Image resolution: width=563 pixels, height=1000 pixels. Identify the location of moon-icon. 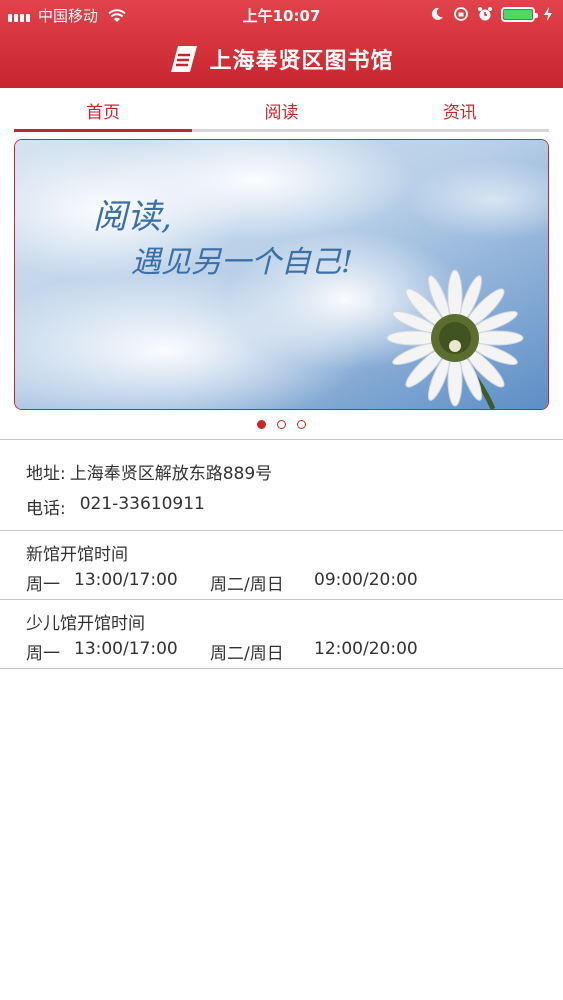
(437, 13).